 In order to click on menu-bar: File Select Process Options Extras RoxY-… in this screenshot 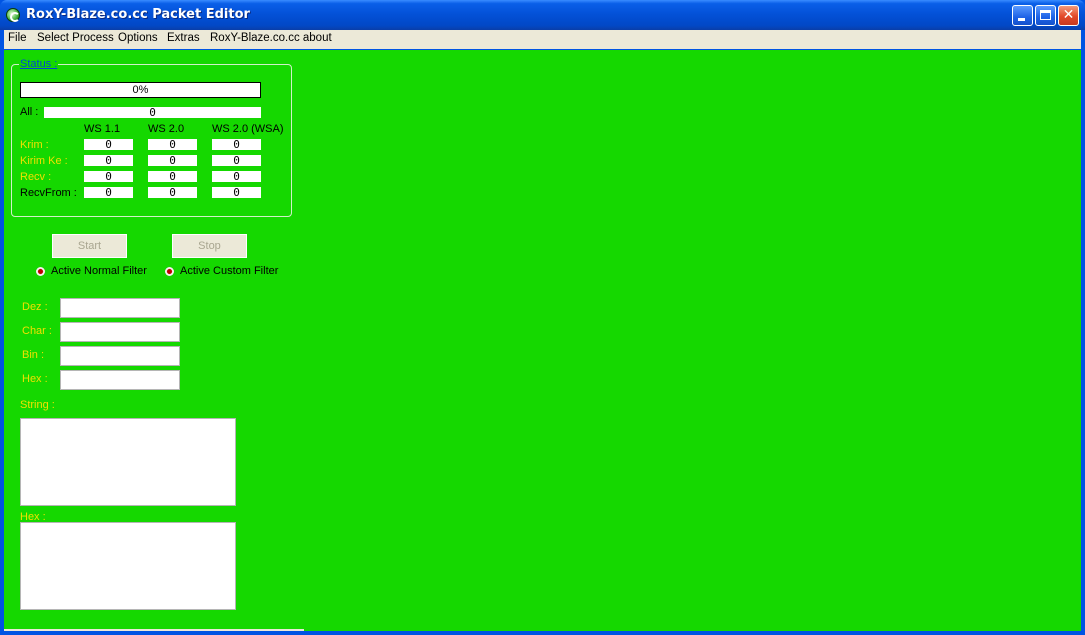, I will do `click(542, 39)`.